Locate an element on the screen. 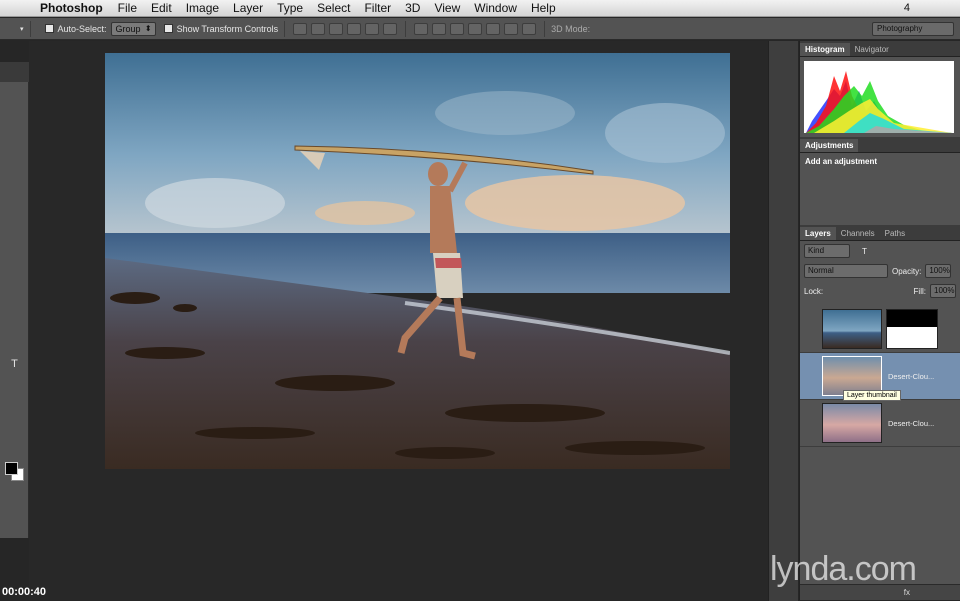  menu-file: File is located at coordinates (127, 8).